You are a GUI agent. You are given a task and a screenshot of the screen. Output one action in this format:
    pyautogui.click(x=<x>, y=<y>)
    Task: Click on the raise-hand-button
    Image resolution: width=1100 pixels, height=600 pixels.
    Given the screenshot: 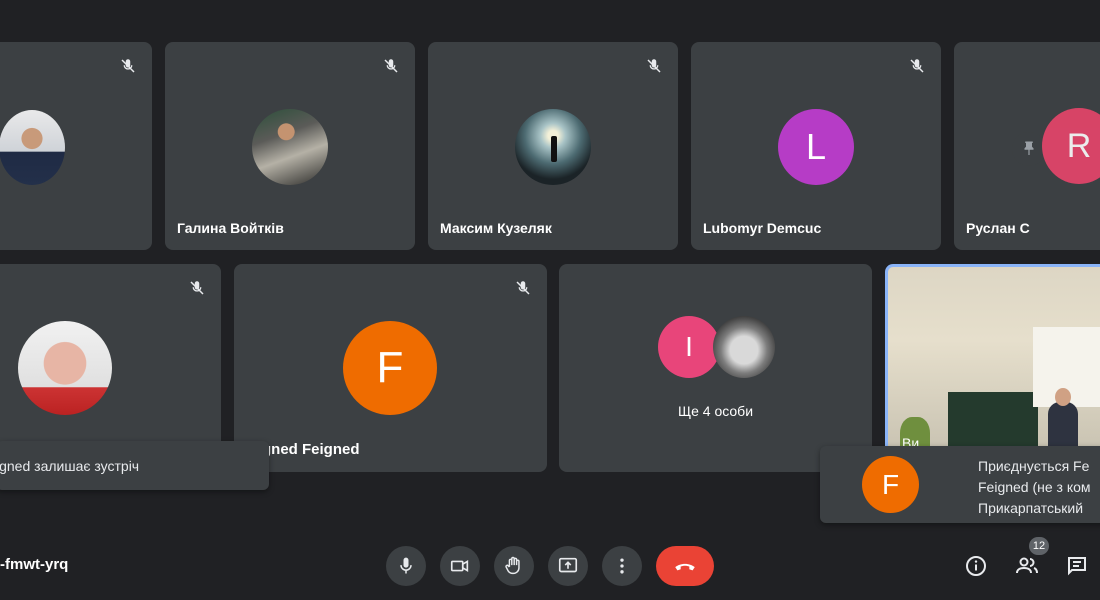 What is the action you would take?
    pyautogui.click(x=514, y=566)
    